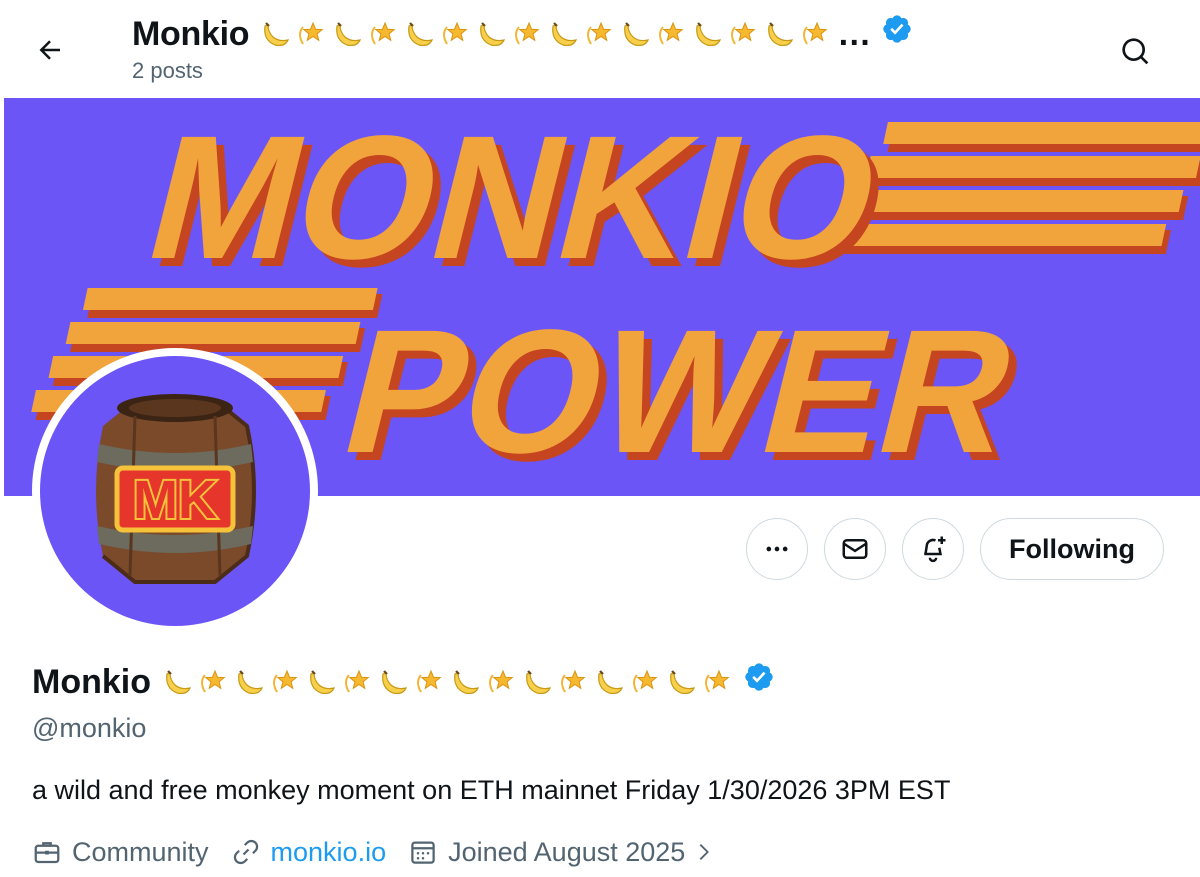  I want to click on handle: @monkio, so click(89, 728).